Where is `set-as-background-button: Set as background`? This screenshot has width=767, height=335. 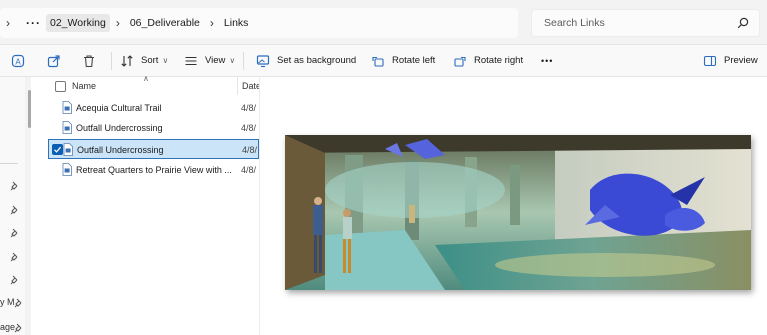 set-as-background-button: Set as background is located at coordinates (306, 60).